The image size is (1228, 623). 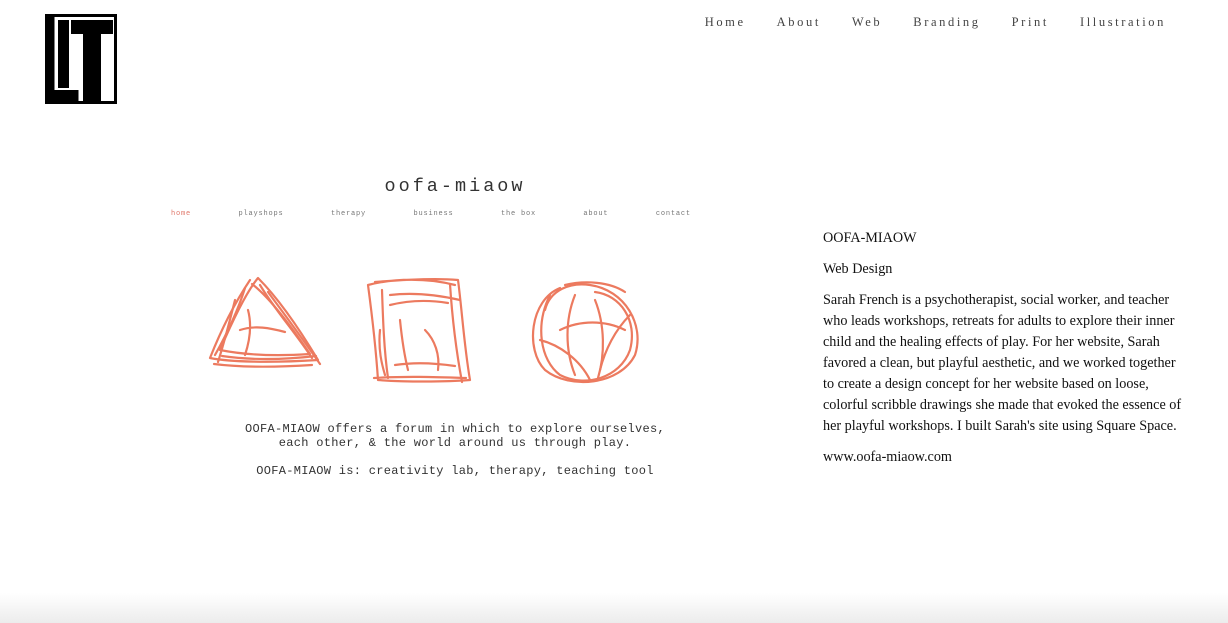 What do you see at coordinates (858, 269) in the screenshot?
I see `project-category: Web Design` at bounding box center [858, 269].